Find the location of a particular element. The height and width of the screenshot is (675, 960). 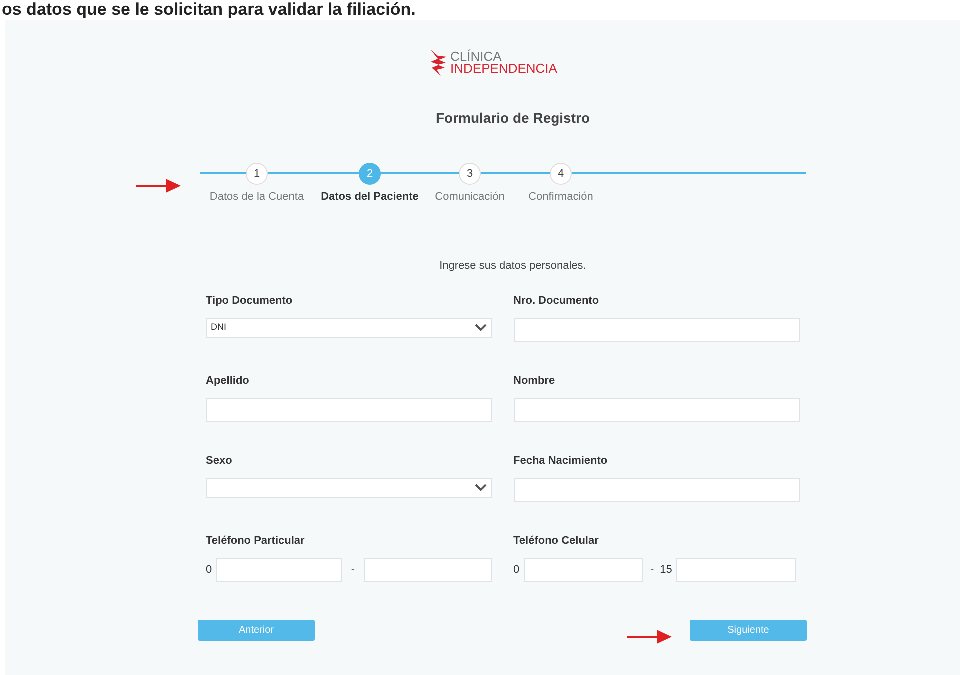

form-title: Formulario de Registro is located at coordinates (513, 118).